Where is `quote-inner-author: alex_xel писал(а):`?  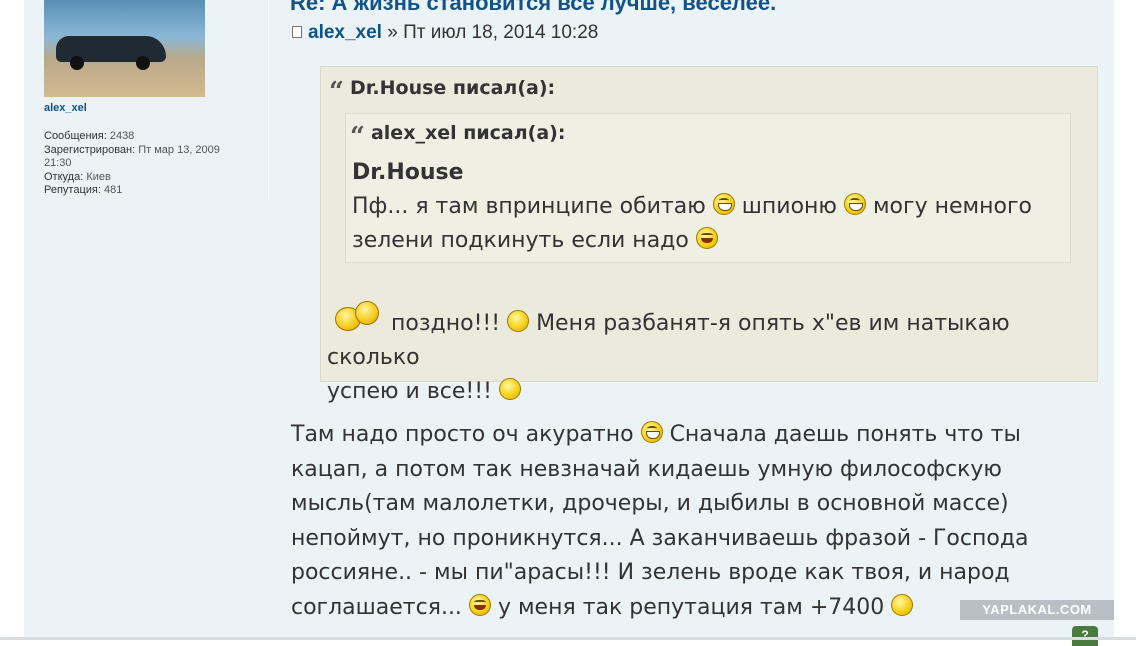 quote-inner-author: alex_xel писал(а): is located at coordinates (468, 133).